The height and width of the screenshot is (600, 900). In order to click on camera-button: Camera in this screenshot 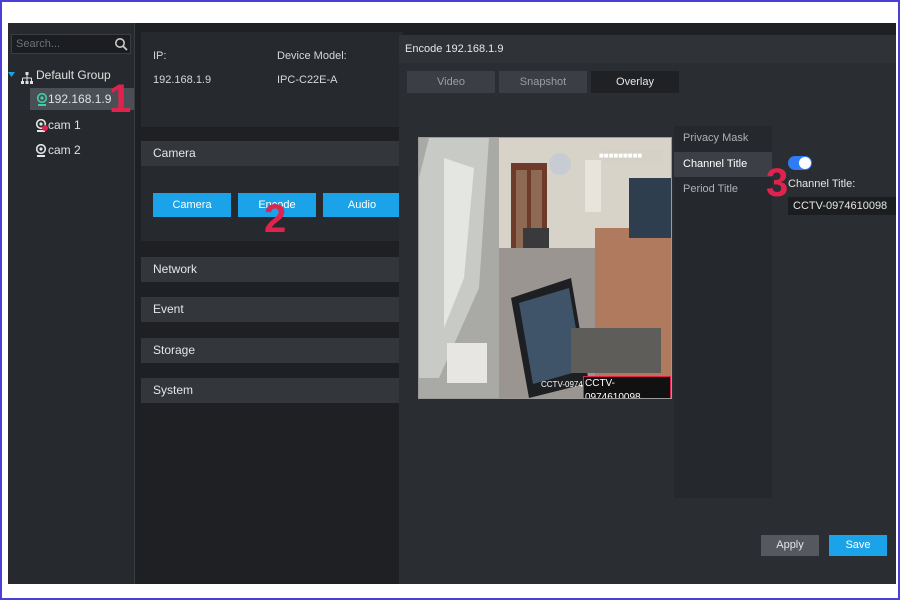, I will do `click(192, 205)`.